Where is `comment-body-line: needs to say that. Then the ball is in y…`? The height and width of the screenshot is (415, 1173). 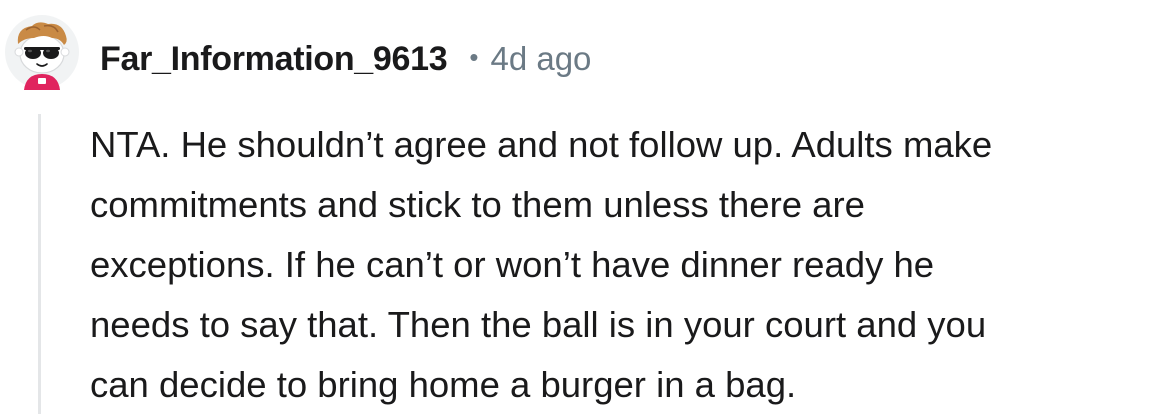 comment-body-line: needs to say that. Then the ball is in y… is located at coordinates (538, 324).